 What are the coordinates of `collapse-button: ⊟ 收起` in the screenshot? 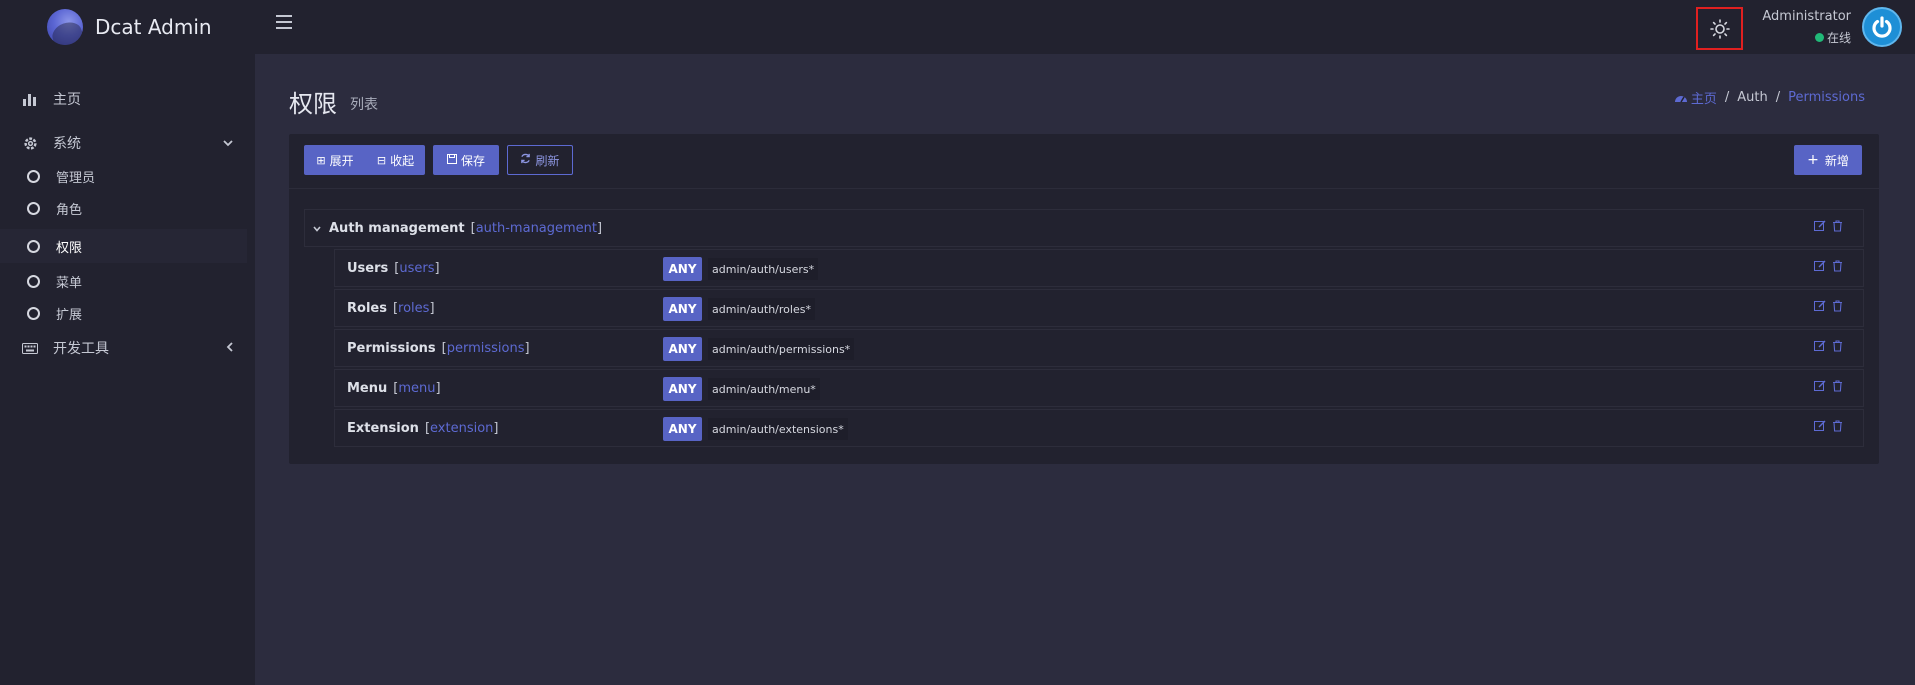 It's located at (395, 160).